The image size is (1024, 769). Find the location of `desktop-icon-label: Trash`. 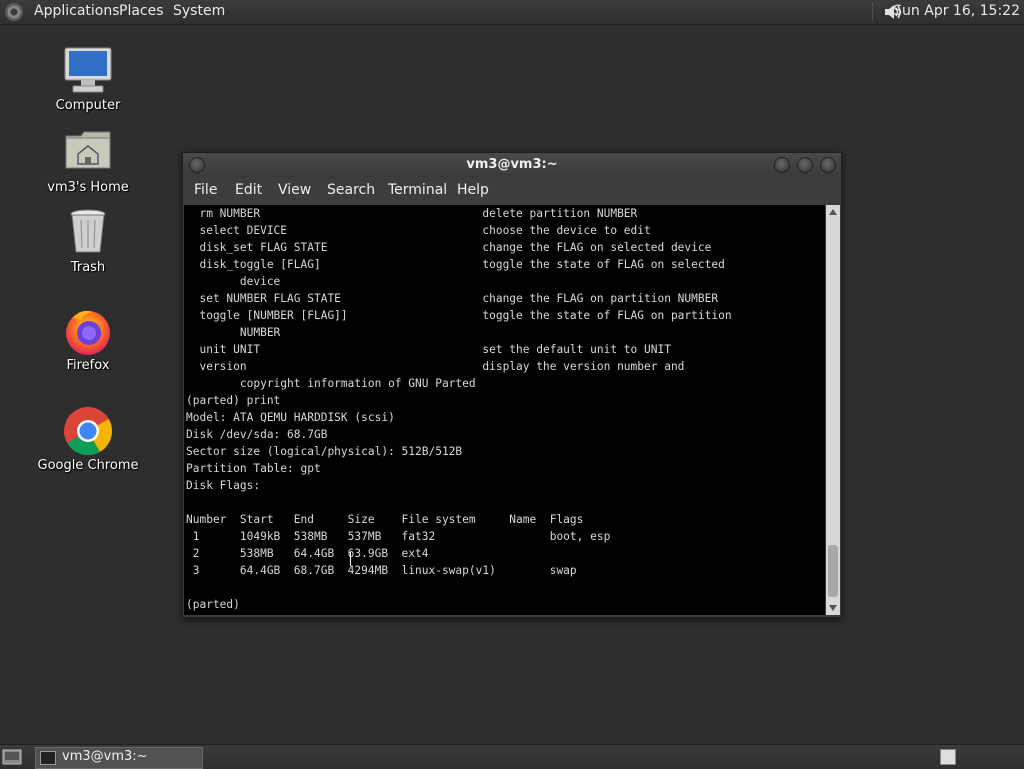

desktop-icon-label: Trash is located at coordinates (88, 267).